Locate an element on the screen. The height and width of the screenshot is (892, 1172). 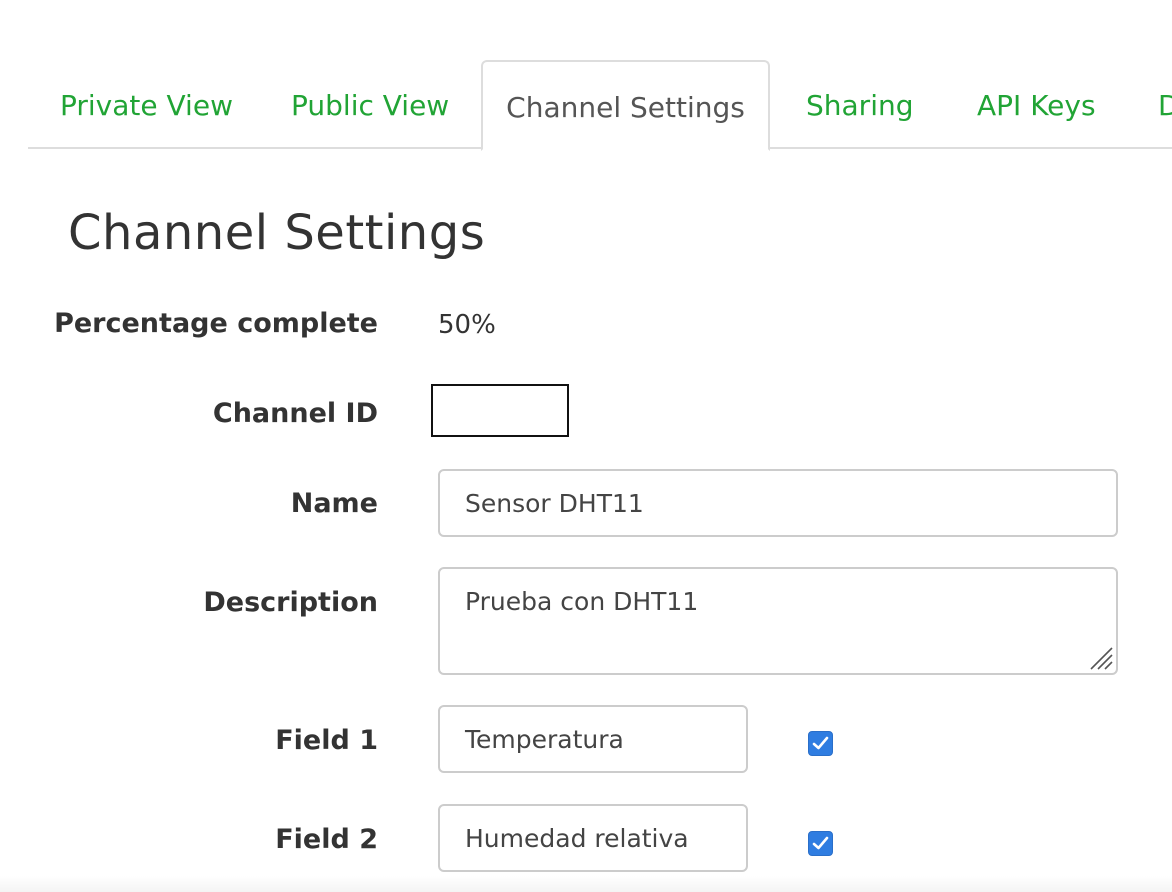
description-text: Prueba con DHT11 is located at coordinates (582, 601).